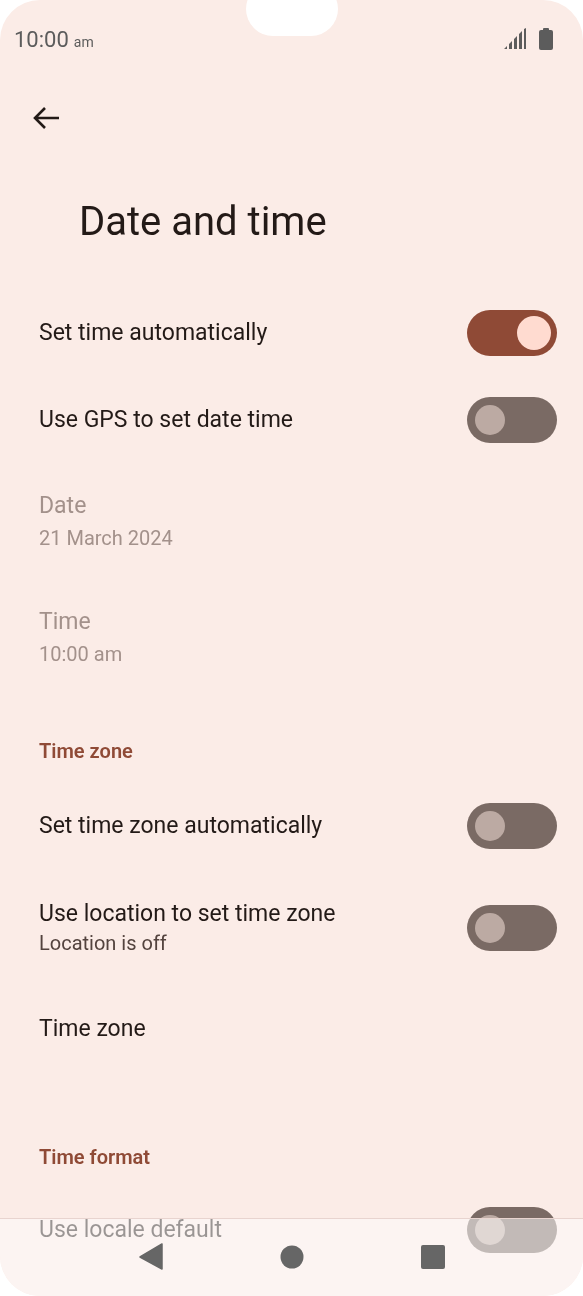 The image size is (583, 1296). I want to click on setting-value: 10:00 am, so click(81, 654).